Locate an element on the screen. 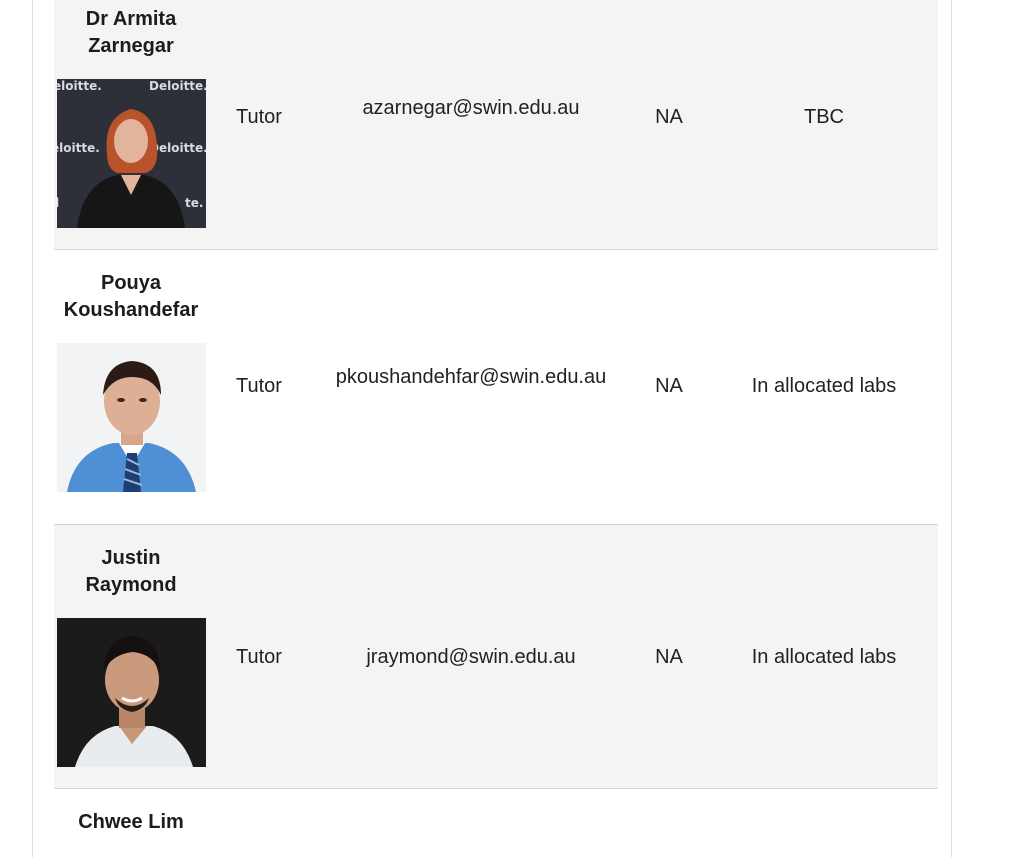 The width and height of the screenshot is (1014, 857). staff-email: jraymond@swin.edu.au is located at coordinates (471, 657).